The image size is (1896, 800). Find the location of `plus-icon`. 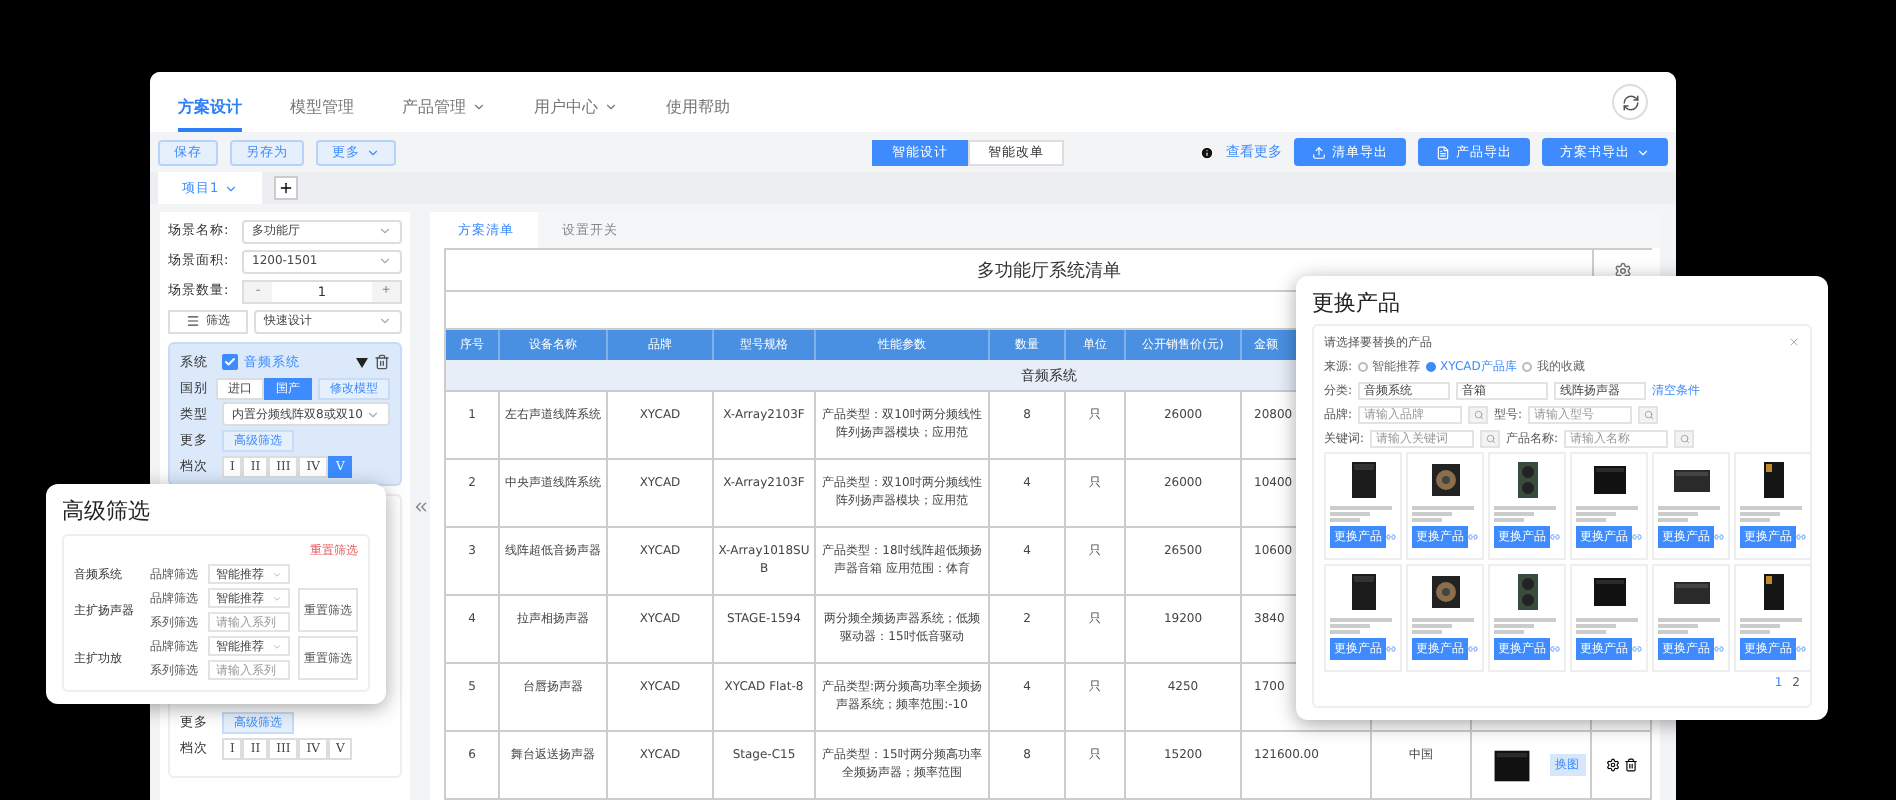

plus-icon is located at coordinates (286, 188).